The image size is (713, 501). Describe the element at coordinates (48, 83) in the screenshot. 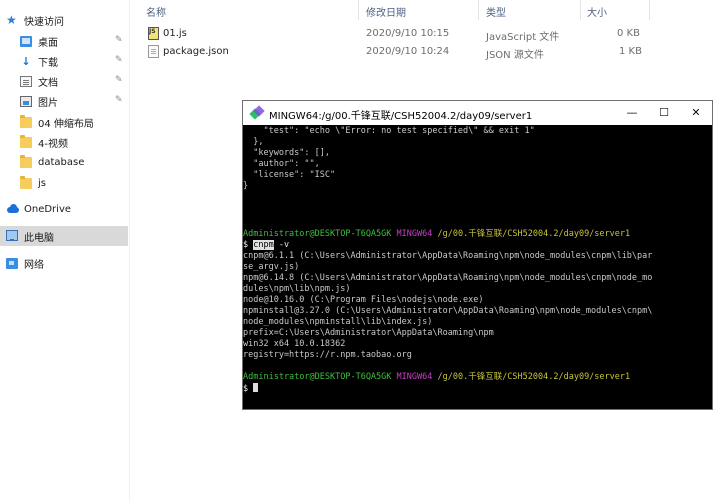

I see `nav-label: 文档` at that location.